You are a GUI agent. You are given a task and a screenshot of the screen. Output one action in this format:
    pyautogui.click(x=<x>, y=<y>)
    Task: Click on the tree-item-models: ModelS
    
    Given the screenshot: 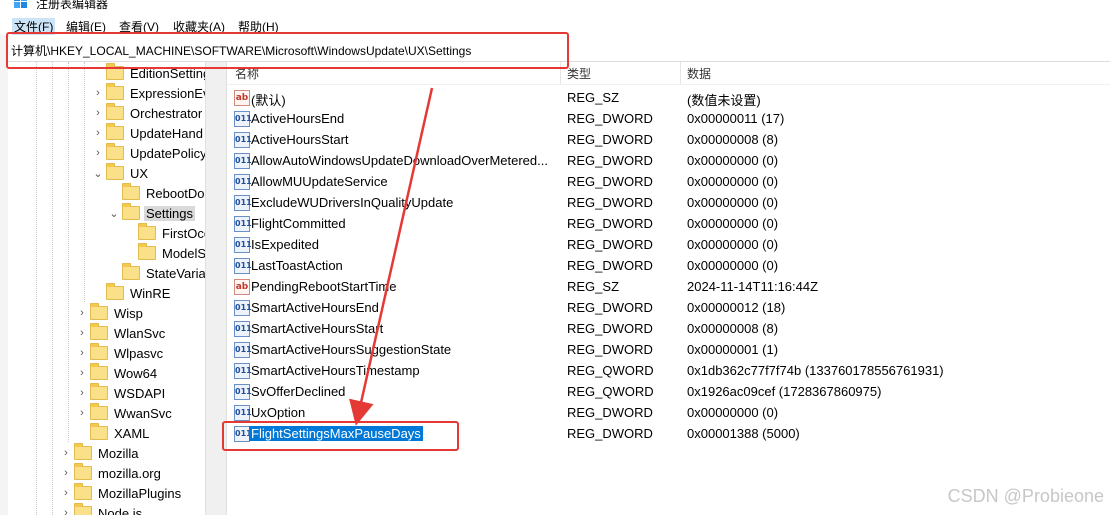 What is the action you would take?
    pyautogui.click(x=165, y=253)
    